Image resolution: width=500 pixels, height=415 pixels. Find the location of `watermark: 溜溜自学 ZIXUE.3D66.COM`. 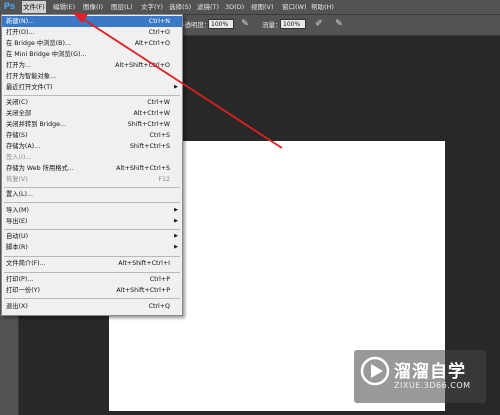

watermark: 溜溜自学 ZIXUE.3D66.COM is located at coordinates (420, 376).